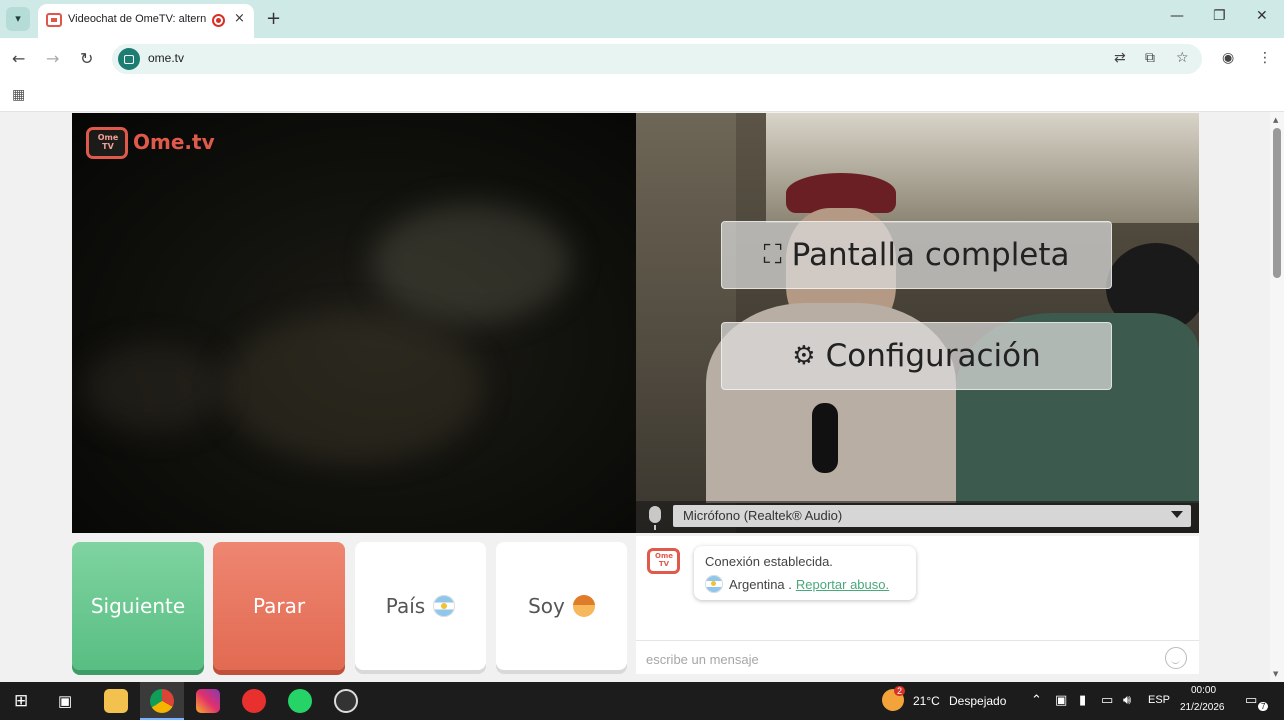 The image size is (1284, 720). What do you see at coordinates (405, 606) in the screenshot?
I see `country-label: País` at bounding box center [405, 606].